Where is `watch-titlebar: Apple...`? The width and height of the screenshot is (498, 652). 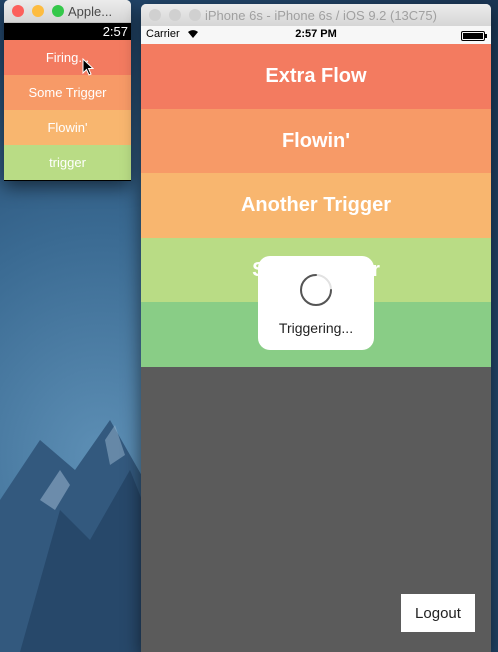 watch-titlebar: Apple... is located at coordinates (67, 11).